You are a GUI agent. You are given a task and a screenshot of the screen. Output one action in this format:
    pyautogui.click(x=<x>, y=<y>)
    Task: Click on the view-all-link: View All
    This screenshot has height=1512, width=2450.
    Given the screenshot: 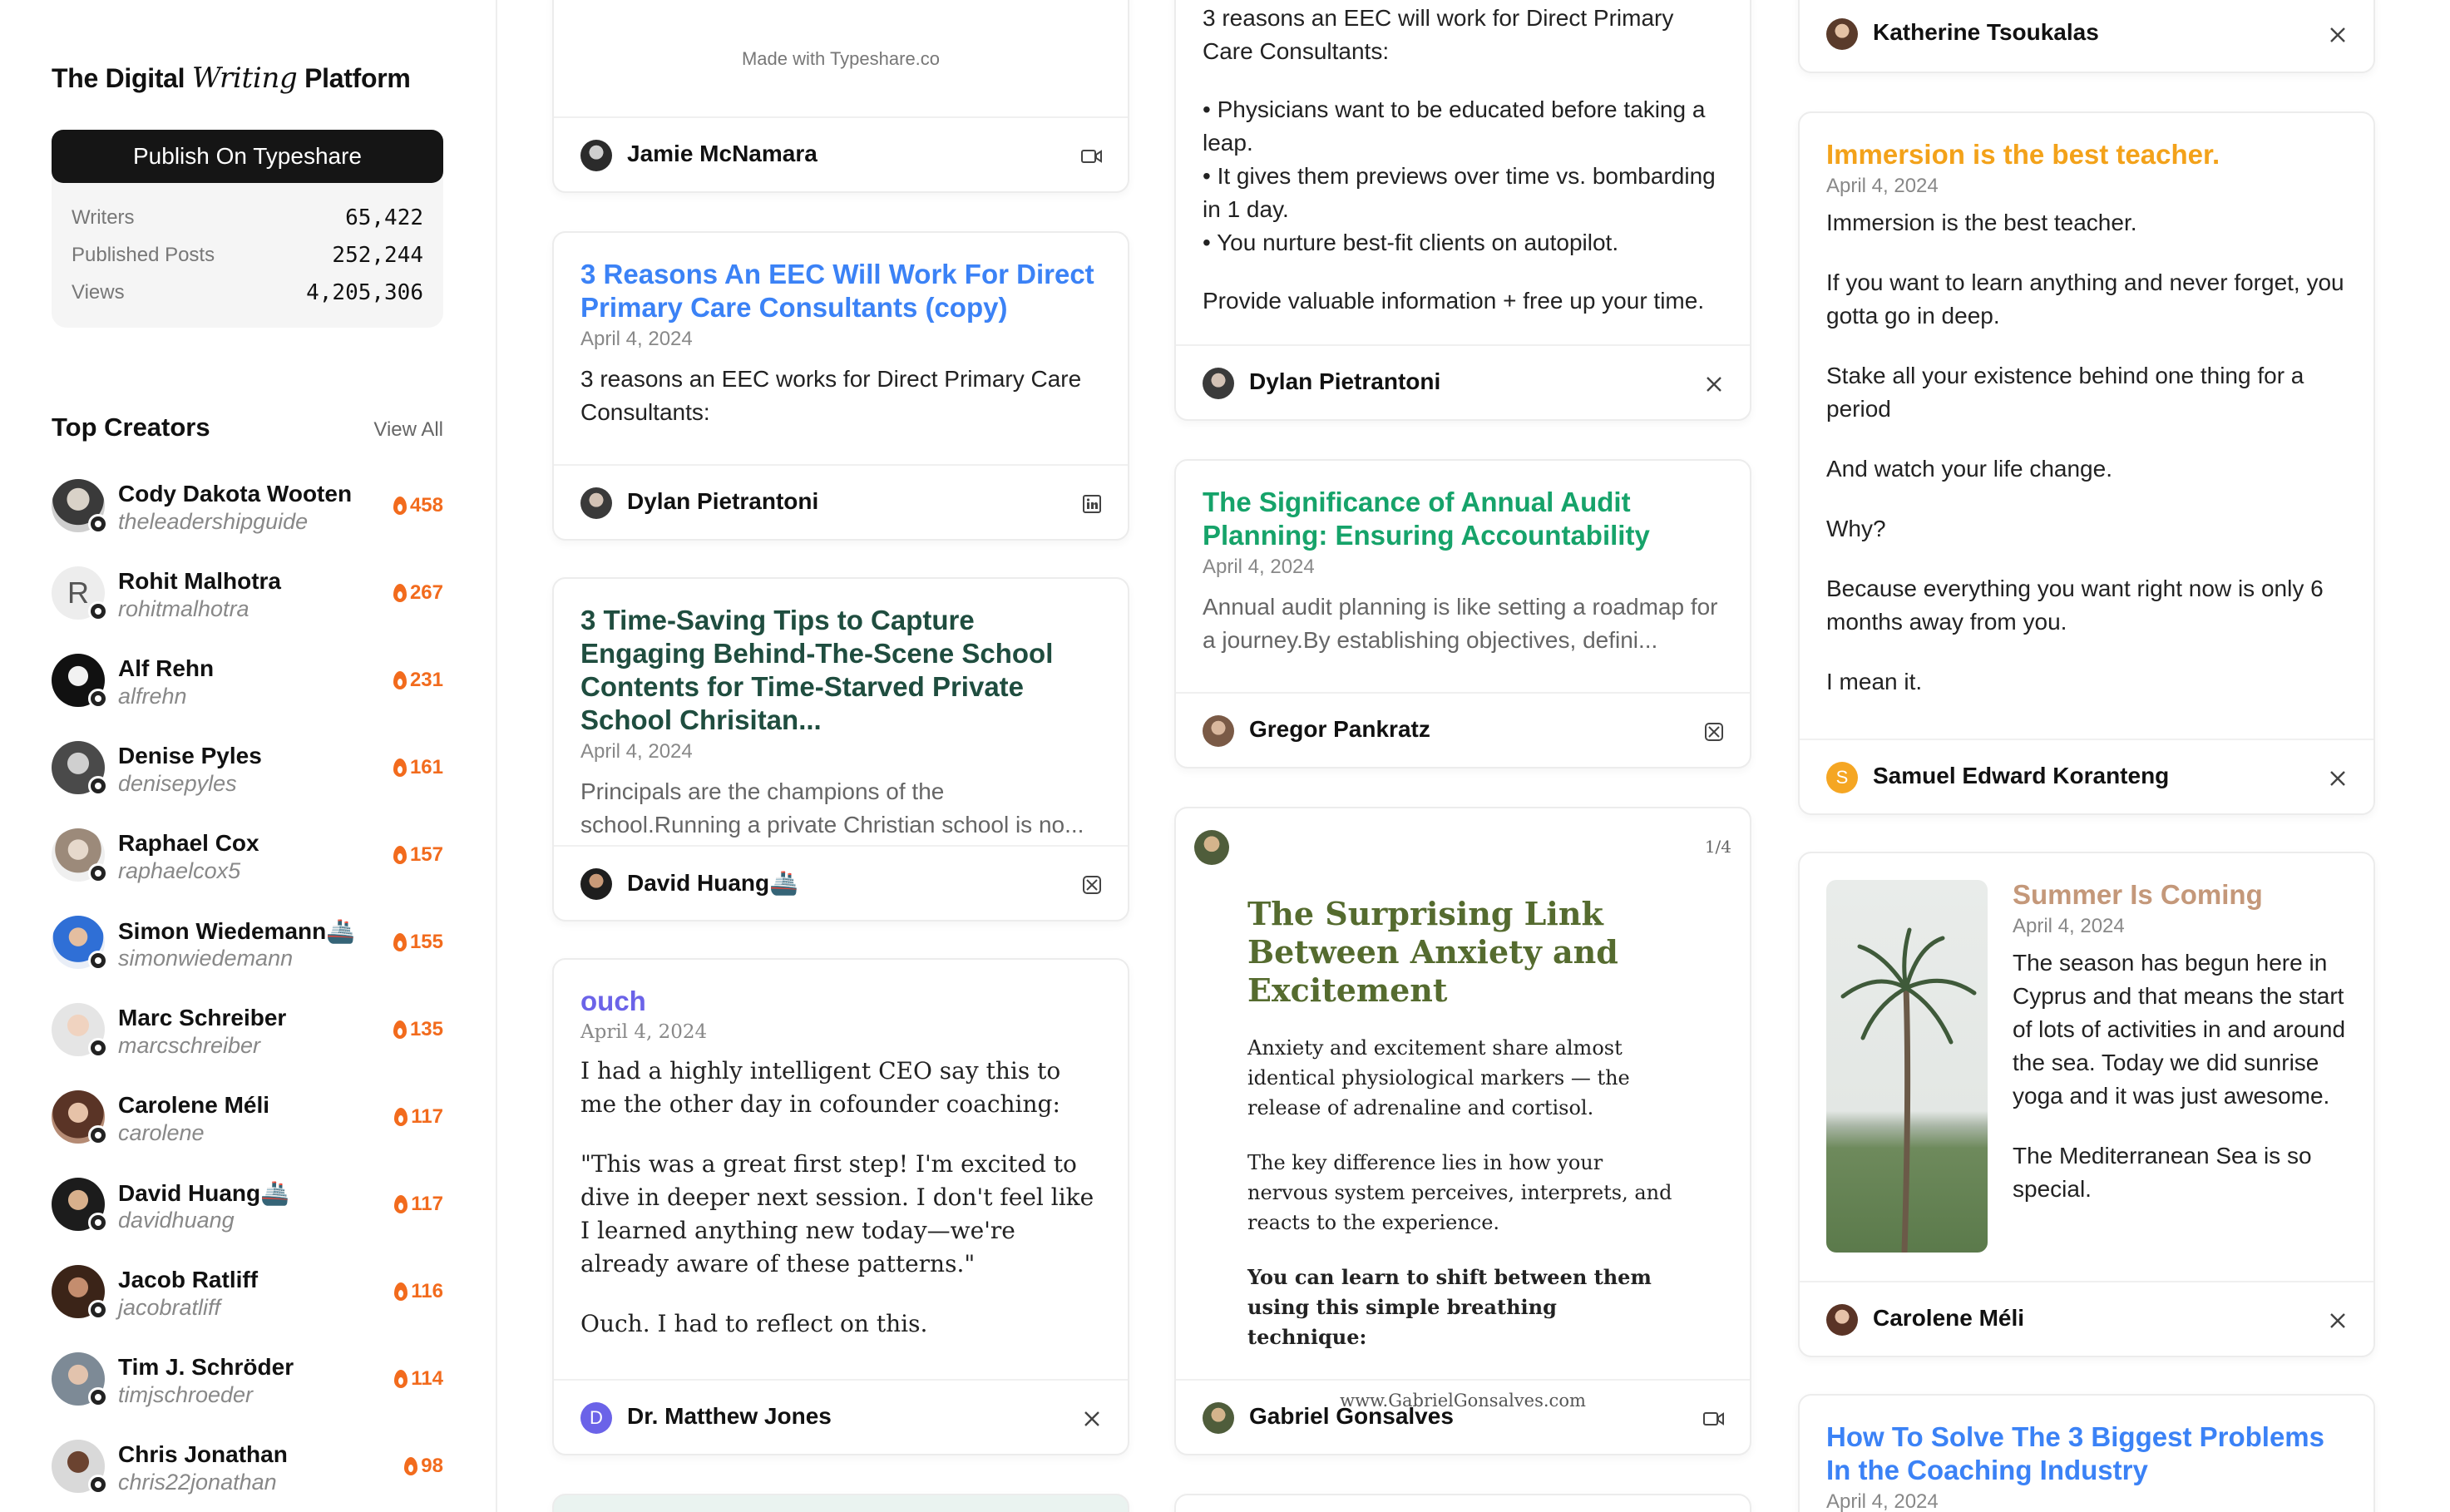 What is the action you would take?
    pyautogui.click(x=408, y=430)
    